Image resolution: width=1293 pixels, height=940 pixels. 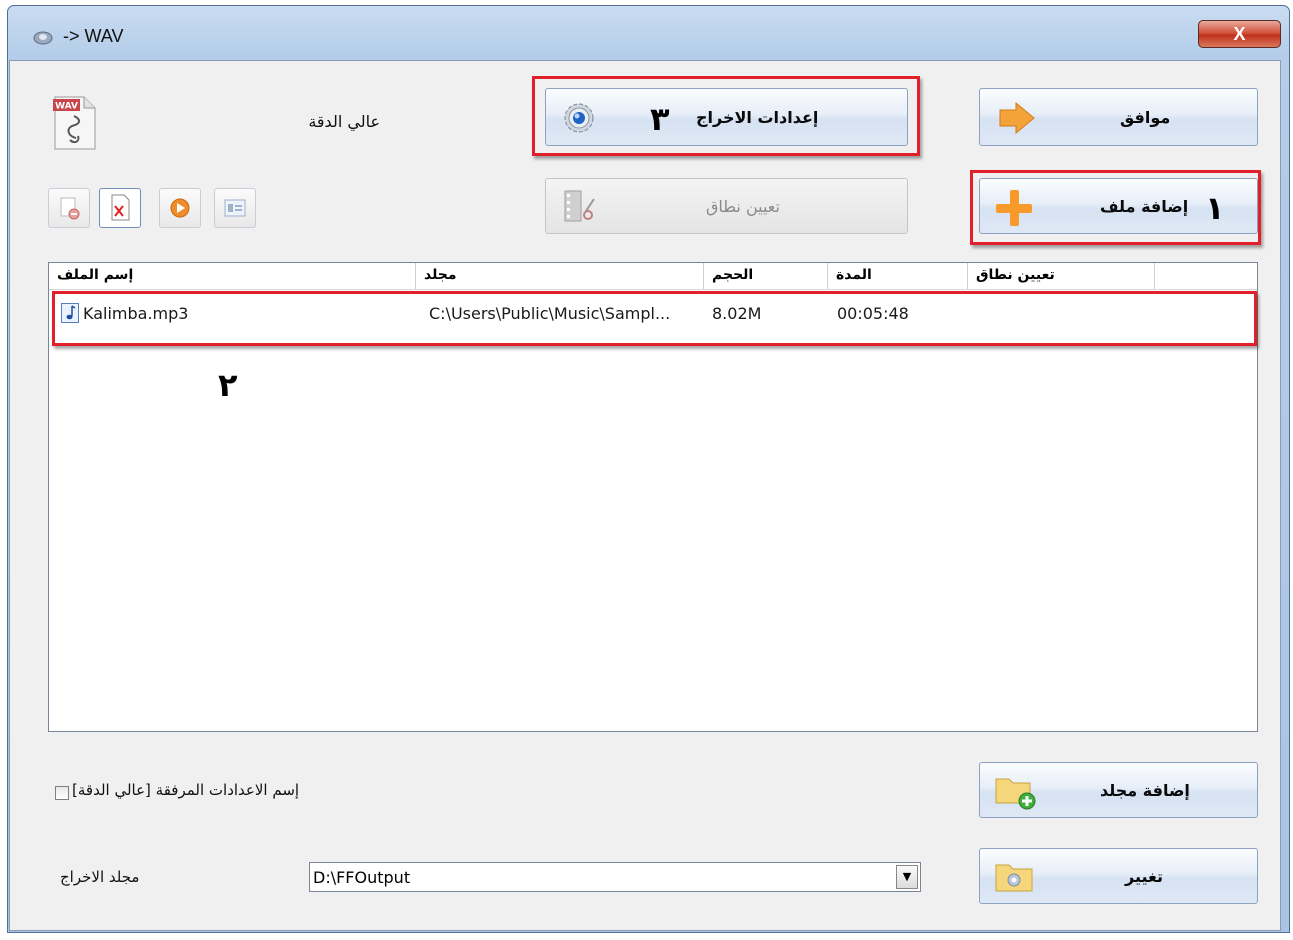 I want to click on col-header-filename: إسم الملف, so click(x=232, y=276).